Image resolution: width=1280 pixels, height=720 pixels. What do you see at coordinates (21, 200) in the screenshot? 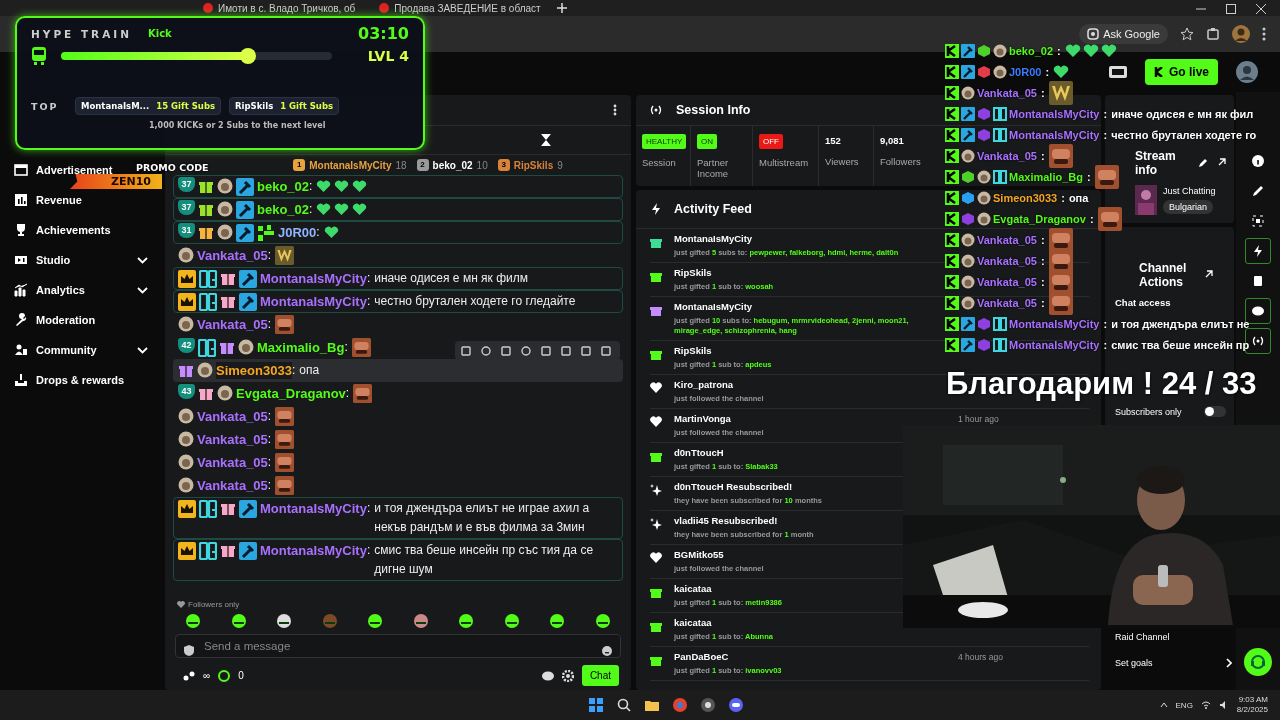
I see `revenue-icon` at bounding box center [21, 200].